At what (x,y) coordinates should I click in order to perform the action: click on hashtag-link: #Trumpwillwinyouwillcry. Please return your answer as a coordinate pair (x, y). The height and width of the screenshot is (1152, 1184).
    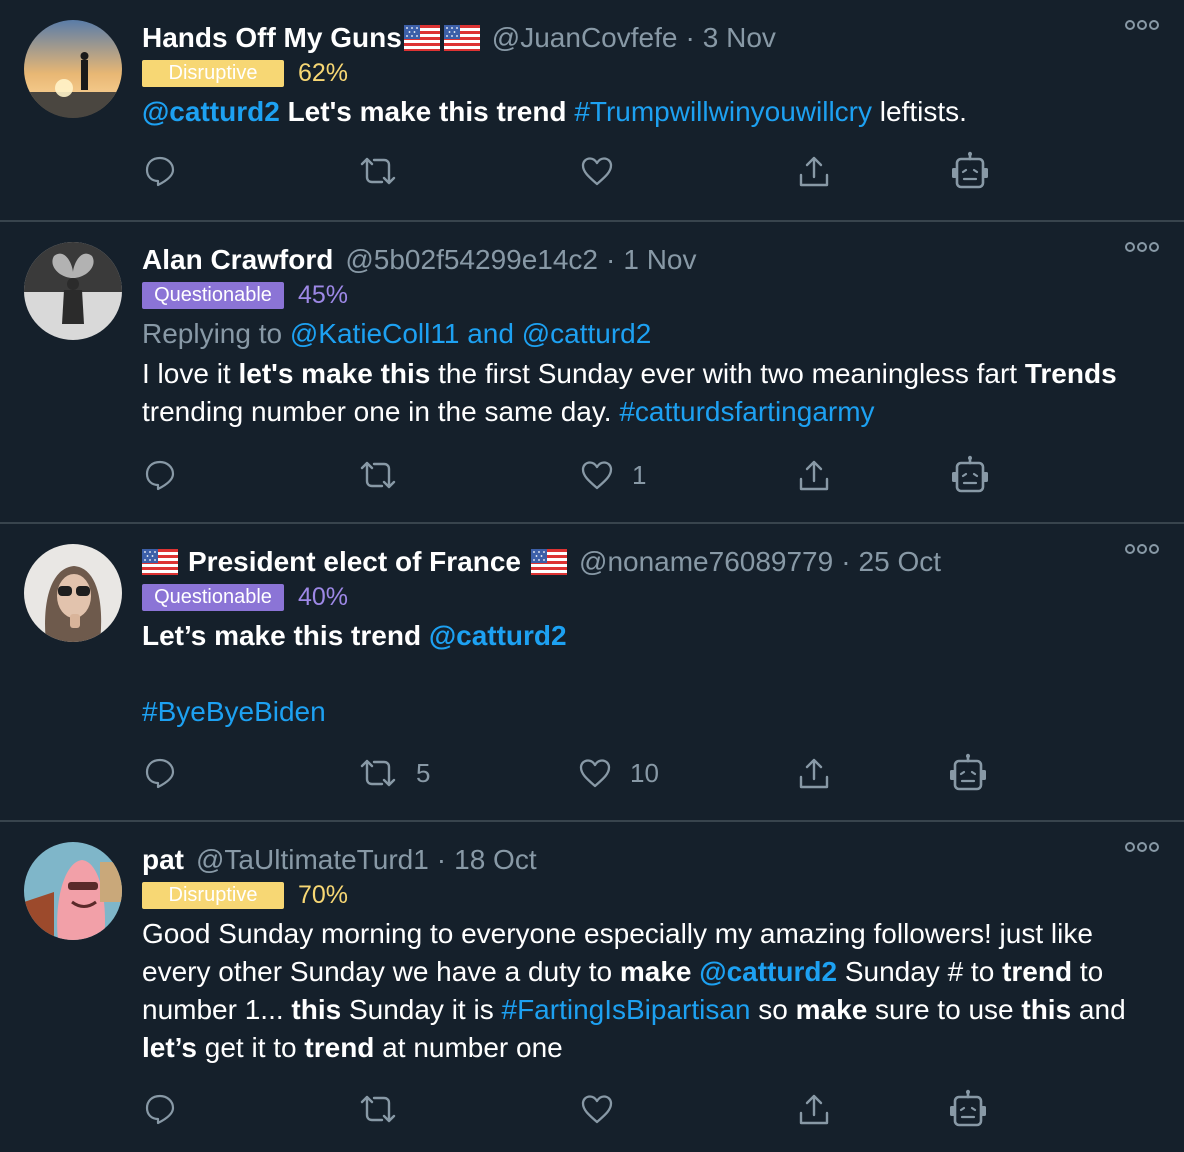
    Looking at the image, I should click on (723, 111).